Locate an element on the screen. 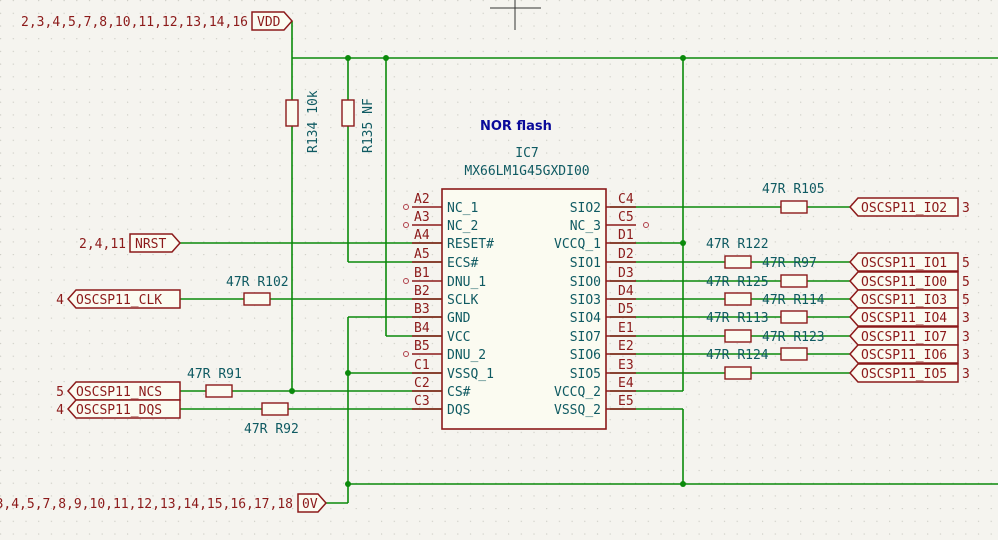  ic-part-number: MX66LM1G45GXDI00 is located at coordinates (526, 171).